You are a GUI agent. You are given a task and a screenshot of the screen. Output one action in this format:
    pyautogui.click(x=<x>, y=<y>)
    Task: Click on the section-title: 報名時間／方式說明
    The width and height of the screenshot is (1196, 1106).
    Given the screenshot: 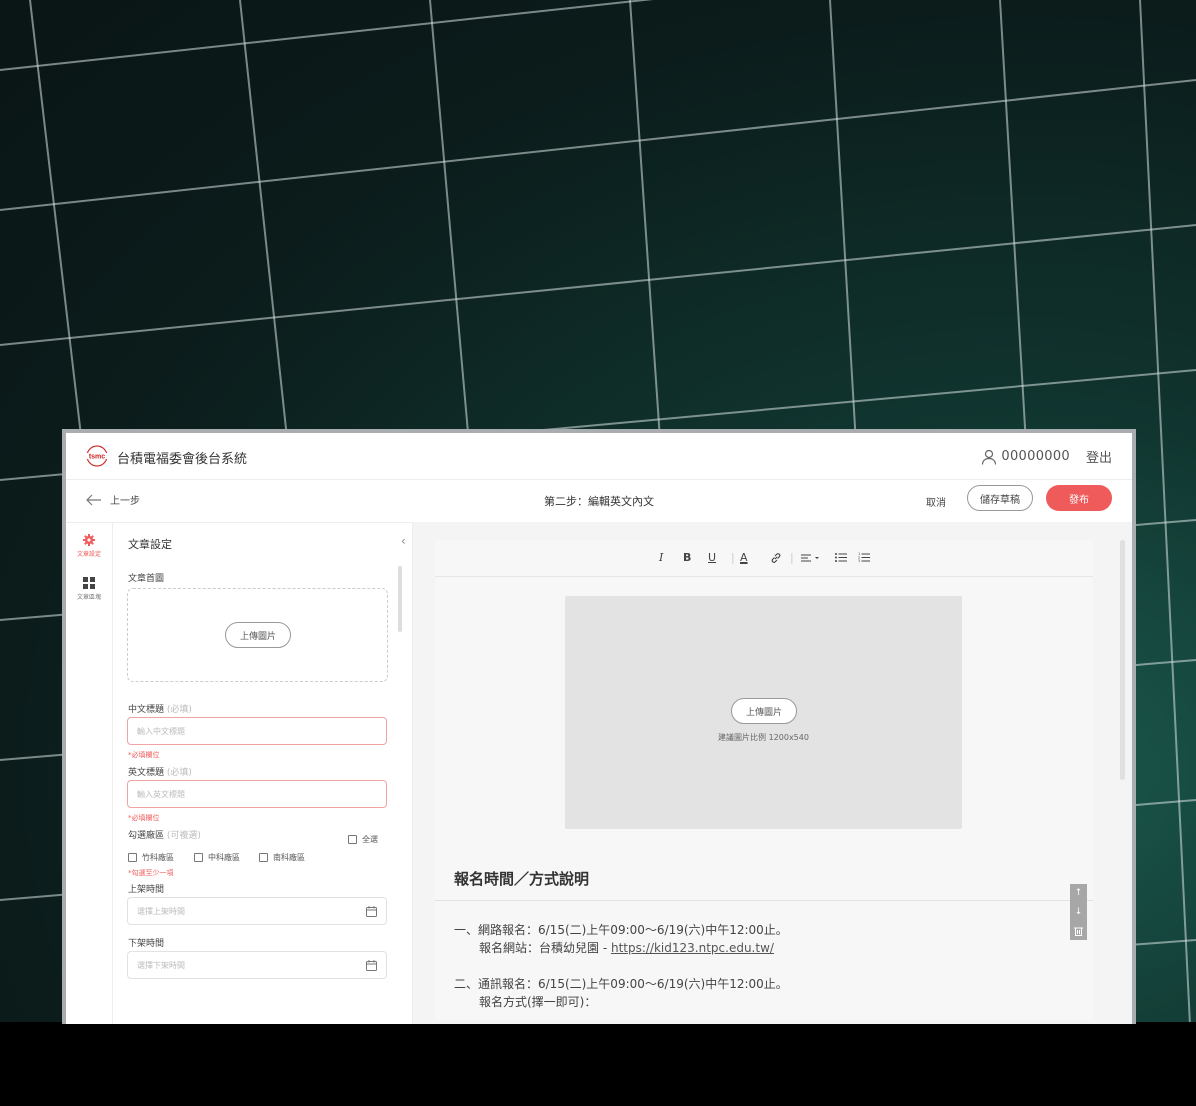 What is the action you would take?
    pyautogui.click(x=522, y=879)
    